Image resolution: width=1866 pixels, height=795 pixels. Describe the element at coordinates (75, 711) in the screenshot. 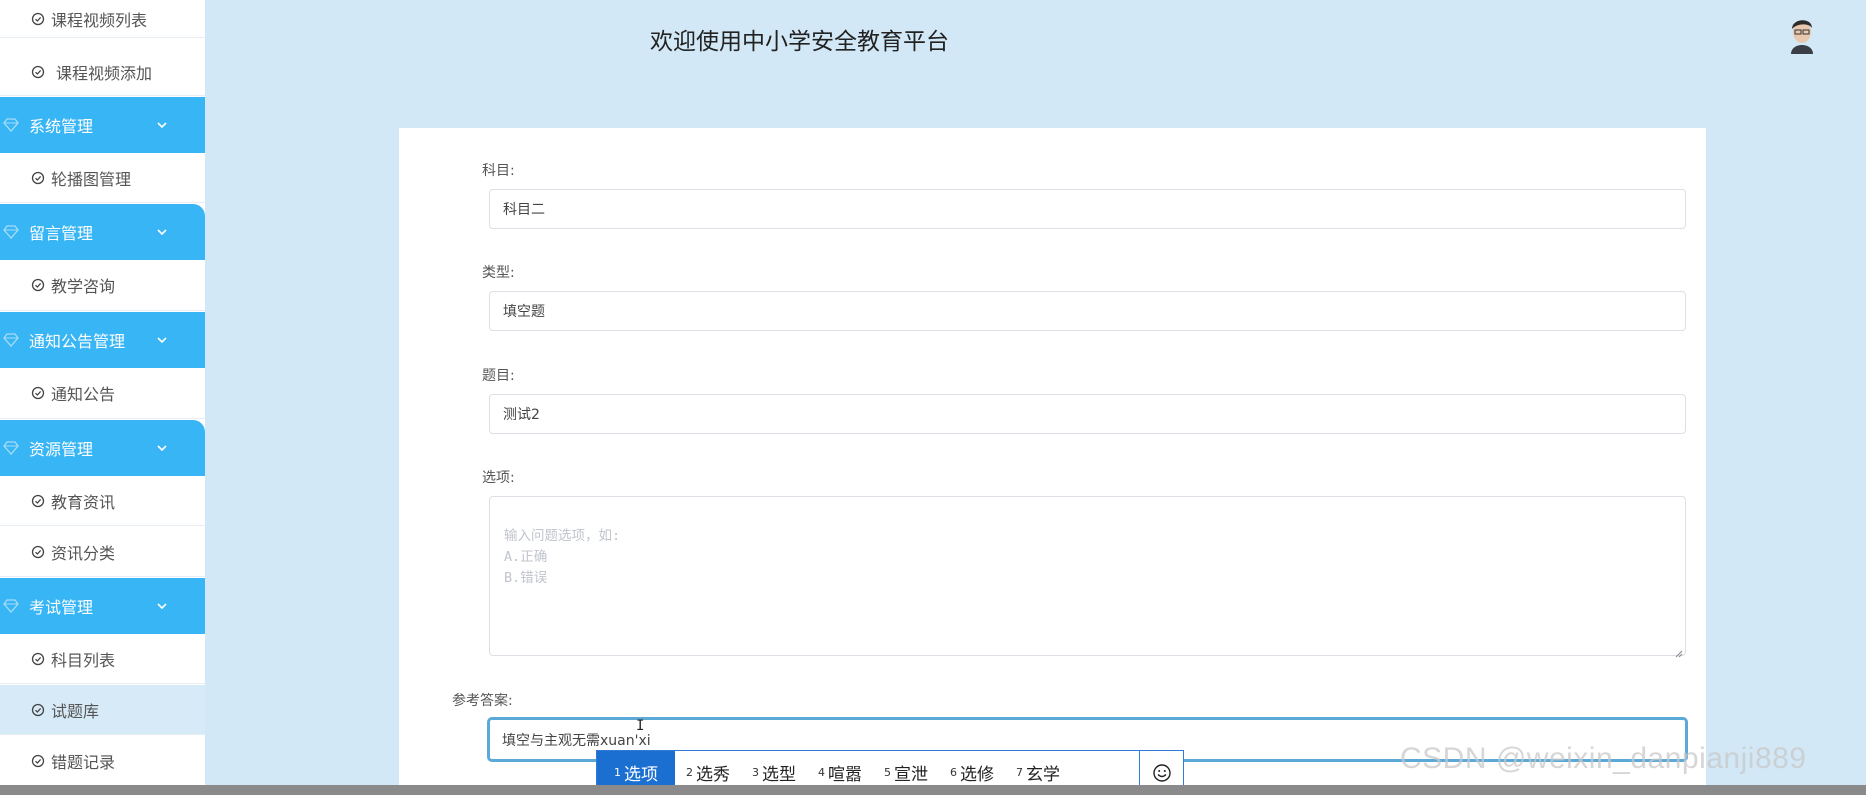

I see `sidebar-item-label: 试题库` at that location.